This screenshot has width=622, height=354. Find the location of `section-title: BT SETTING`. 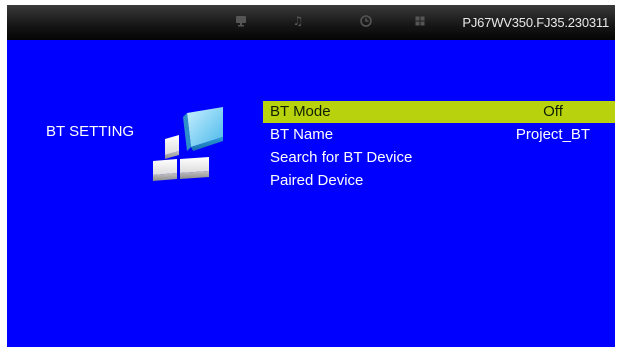

section-title: BT SETTING is located at coordinates (90, 131).